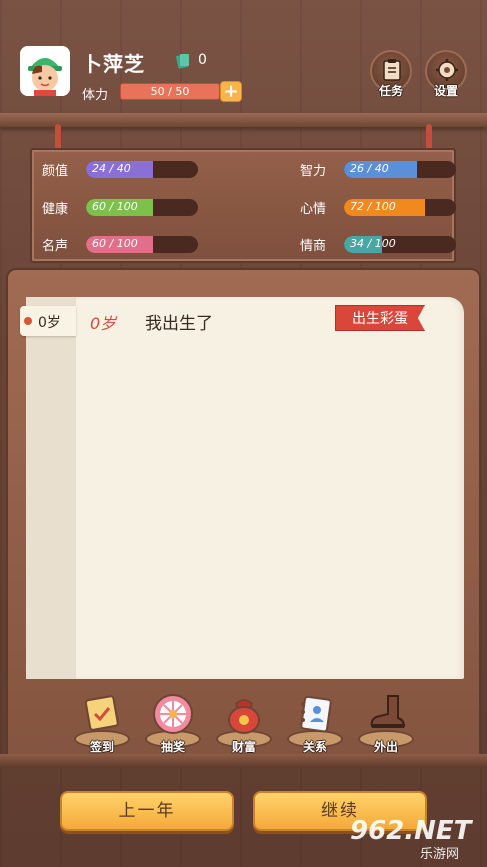  Describe the element at coordinates (101, 747) in the screenshot. I see `checkin-label: 签到` at that location.